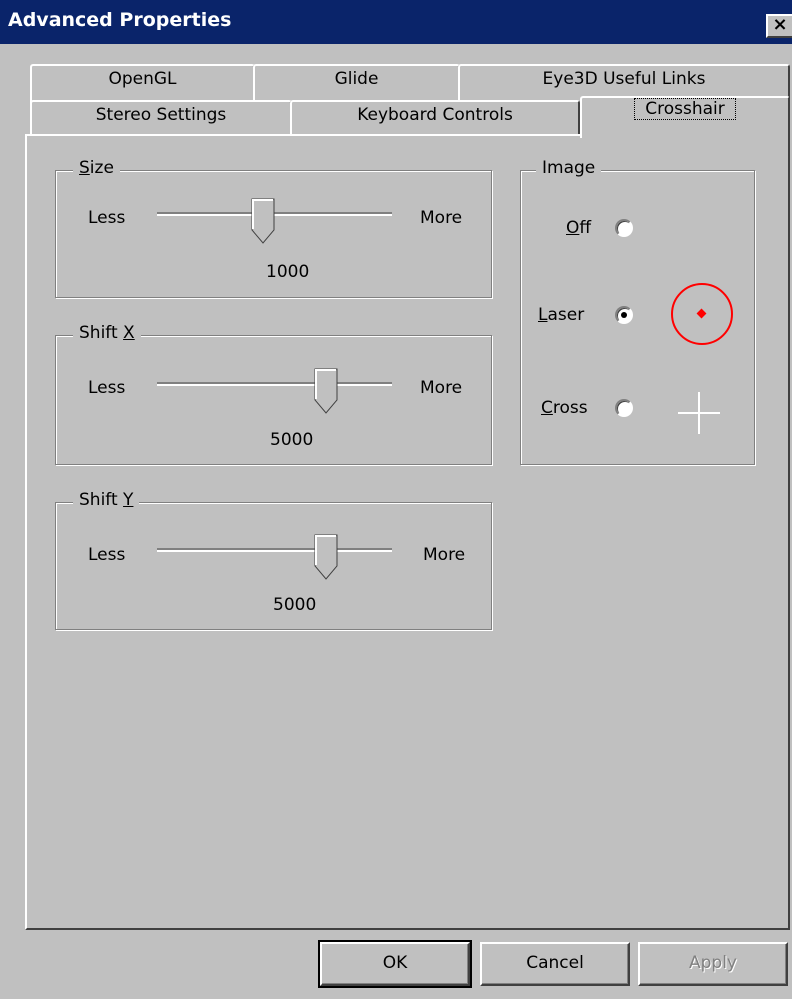 This screenshot has width=792, height=999. What do you see at coordinates (569, 168) in the screenshot?
I see `image-group-legend: Image` at bounding box center [569, 168].